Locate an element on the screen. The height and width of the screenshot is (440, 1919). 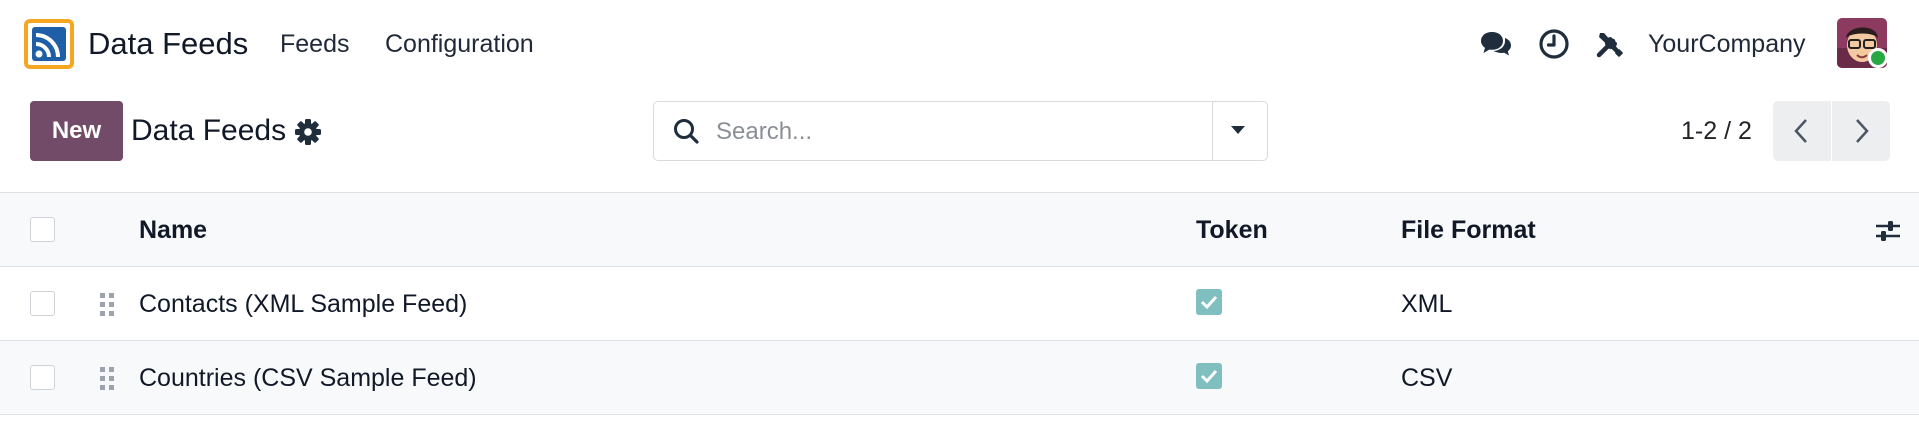
new-button: New is located at coordinates (76, 131).